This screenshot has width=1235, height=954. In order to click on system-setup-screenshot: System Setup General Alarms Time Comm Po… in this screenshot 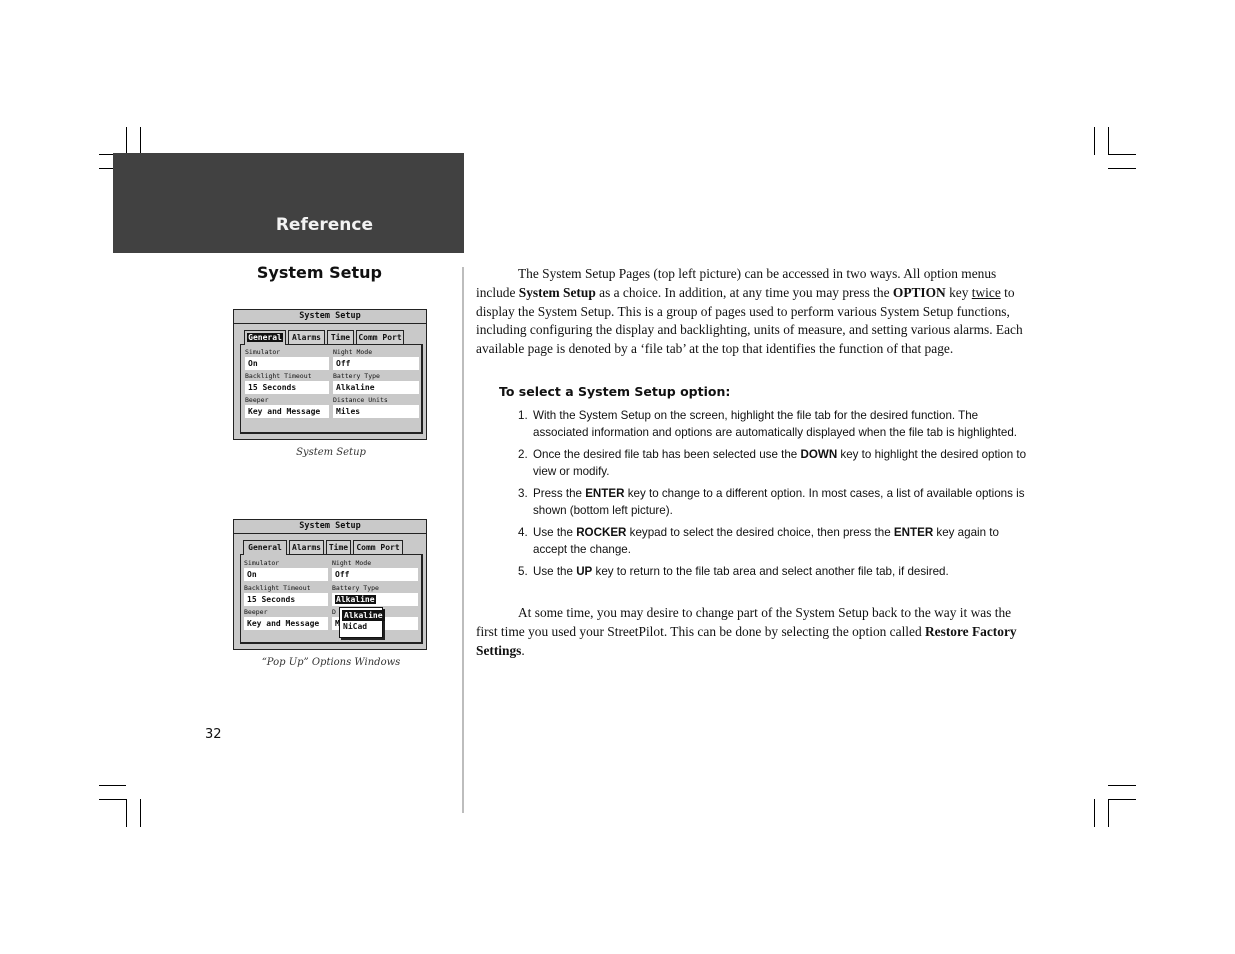, I will do `click(330, 374)`.